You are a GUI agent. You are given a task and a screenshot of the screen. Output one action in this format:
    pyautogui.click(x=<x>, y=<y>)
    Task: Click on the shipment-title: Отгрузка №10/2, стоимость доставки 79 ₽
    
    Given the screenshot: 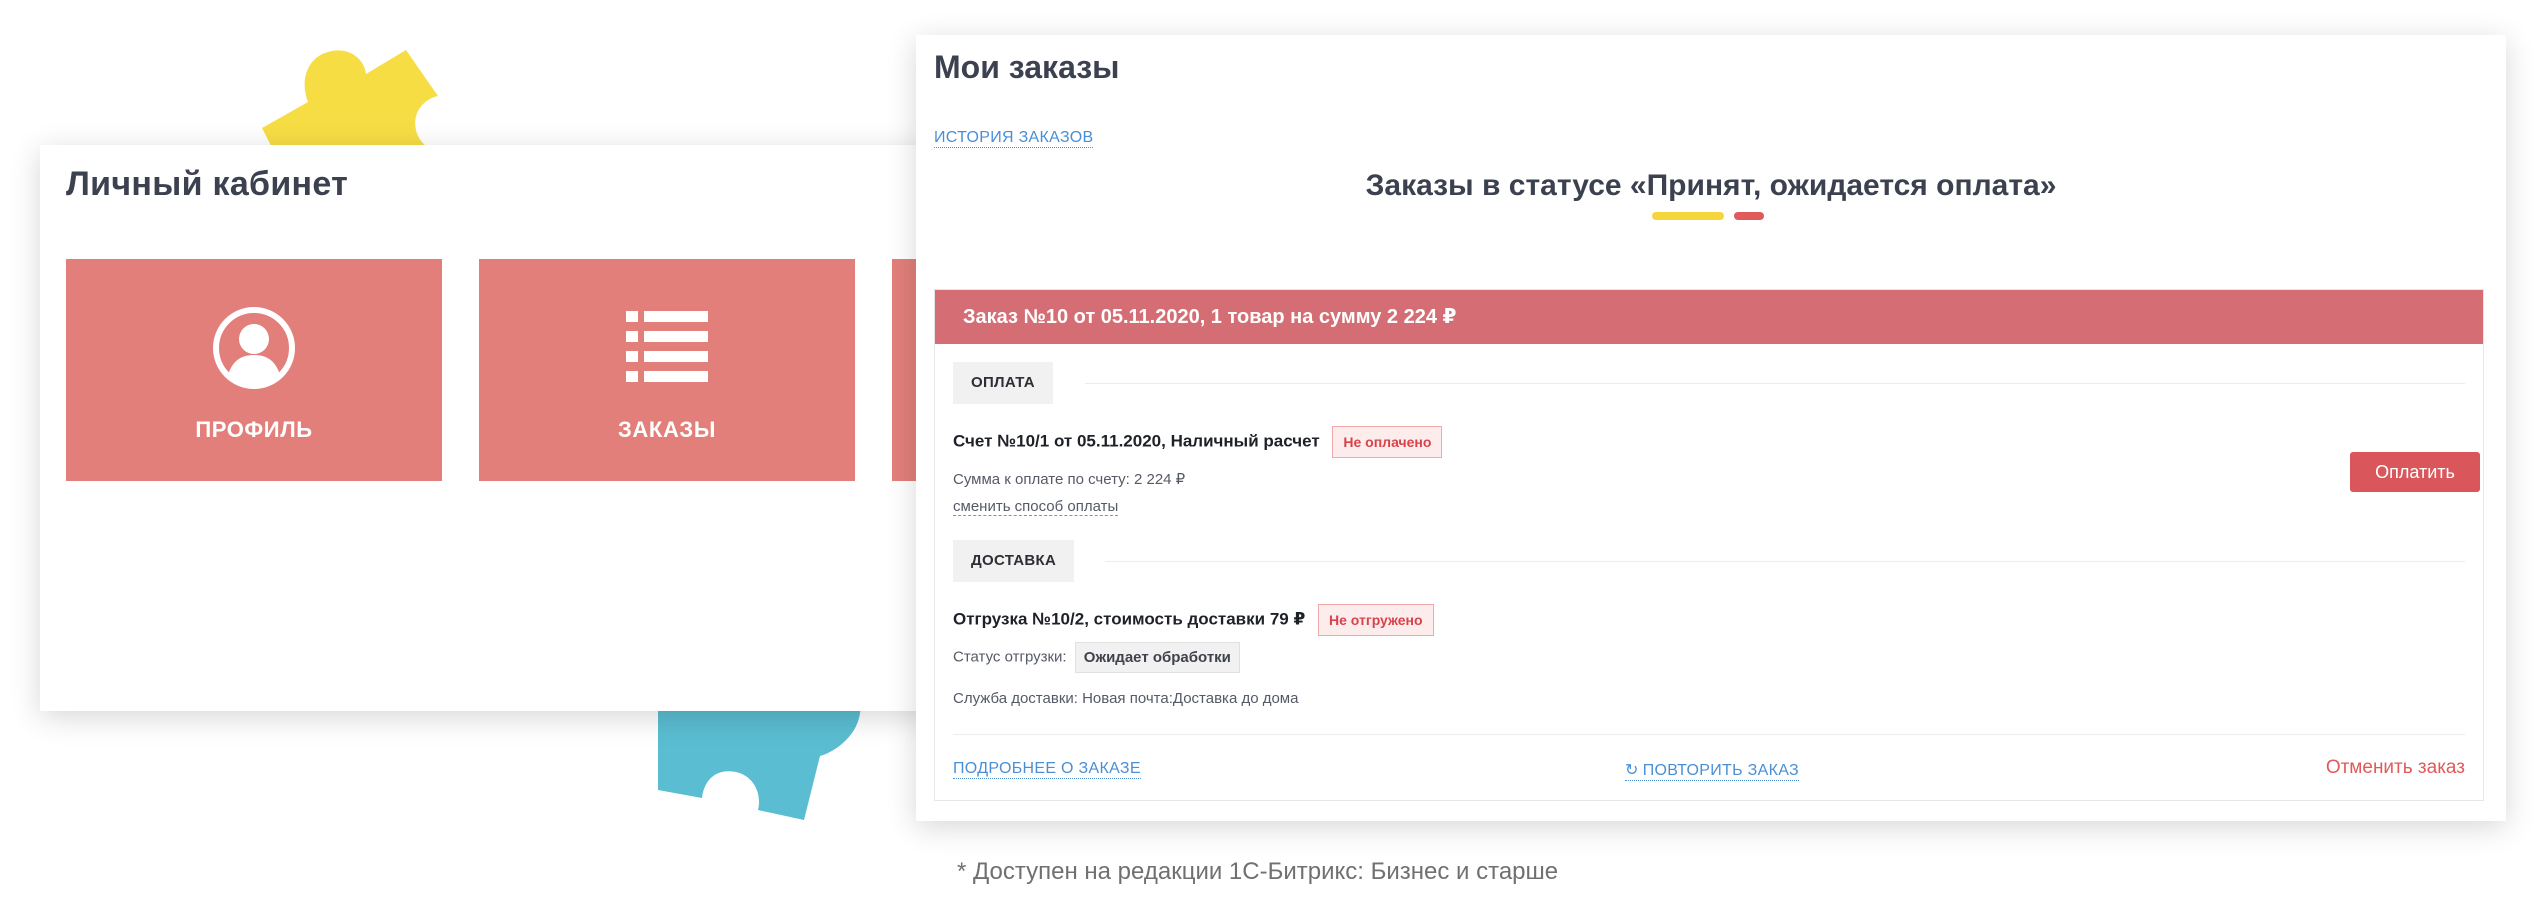 What is the action you would take?
    pyautogui.click(x=1129, y=619)
    